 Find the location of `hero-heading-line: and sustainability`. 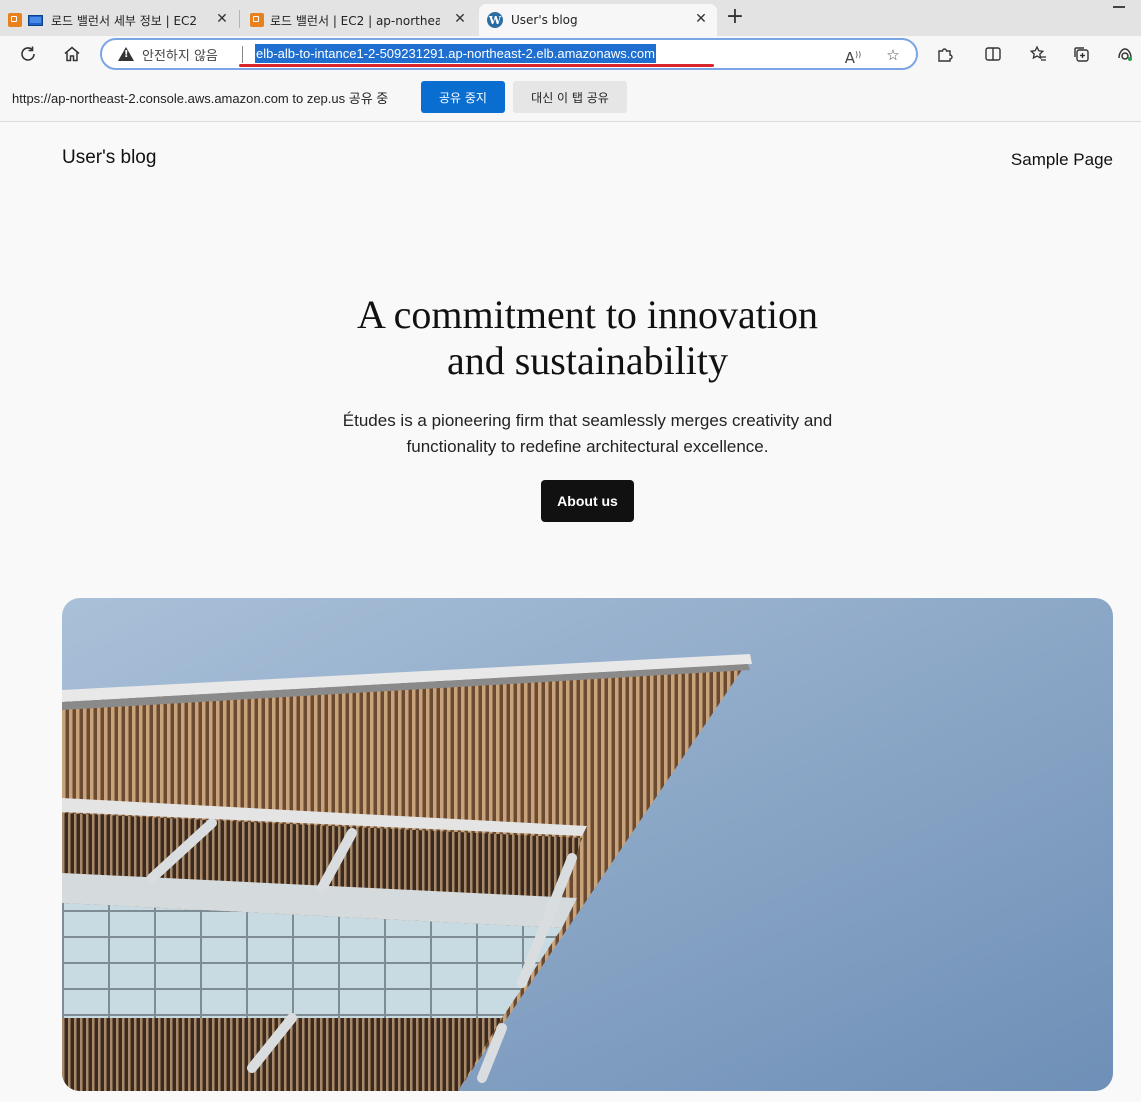

hero-heading-line: and sustainability is located at coordinates (587, 360).